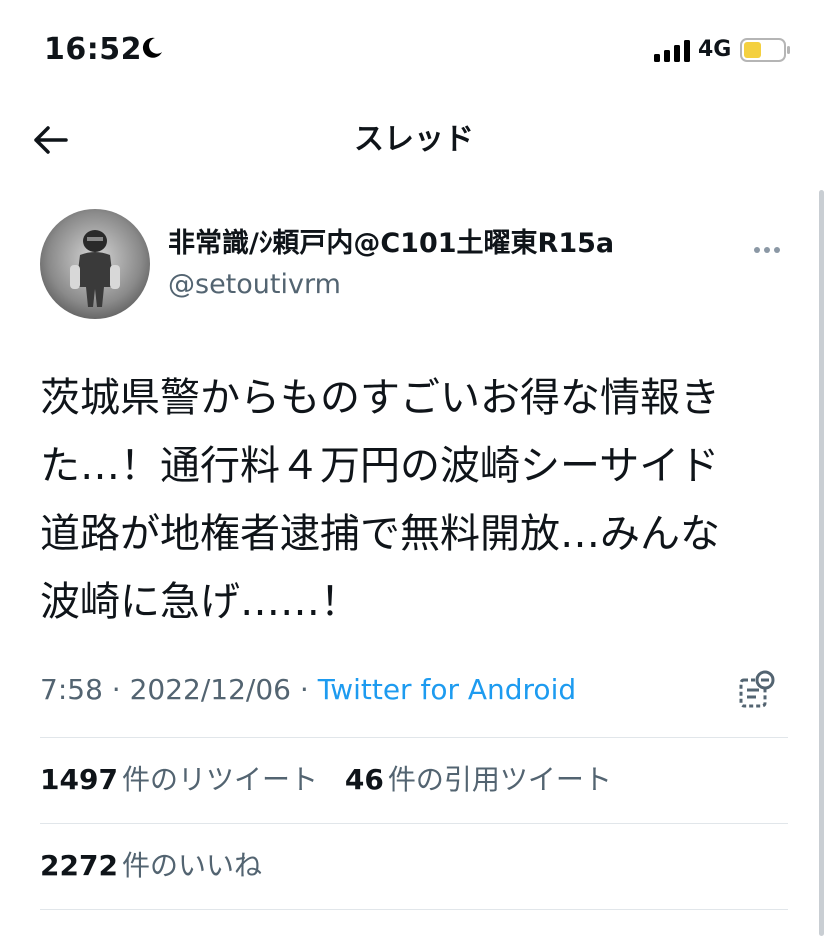 The width and height of the screenshot is (828, 936). What do you see at coordinates (191, 865) in the screenshot?
I see `likes-label: 件のいいね` at bounding box center [191, 865].